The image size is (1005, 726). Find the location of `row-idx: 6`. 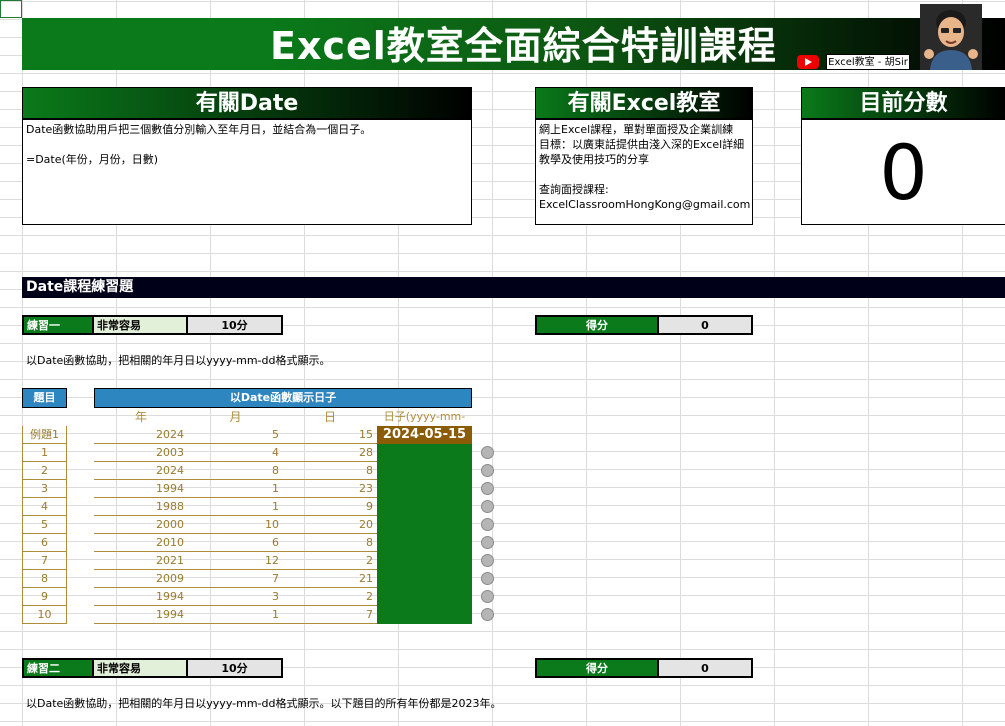

row-idx: 6 is located at coordinates (44, 543).